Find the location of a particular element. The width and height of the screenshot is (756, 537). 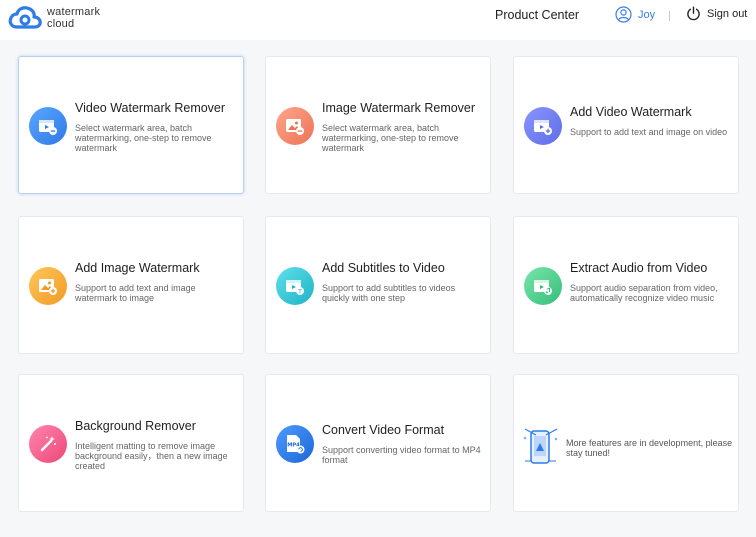

power-icon is located at coordinates (693, 13).